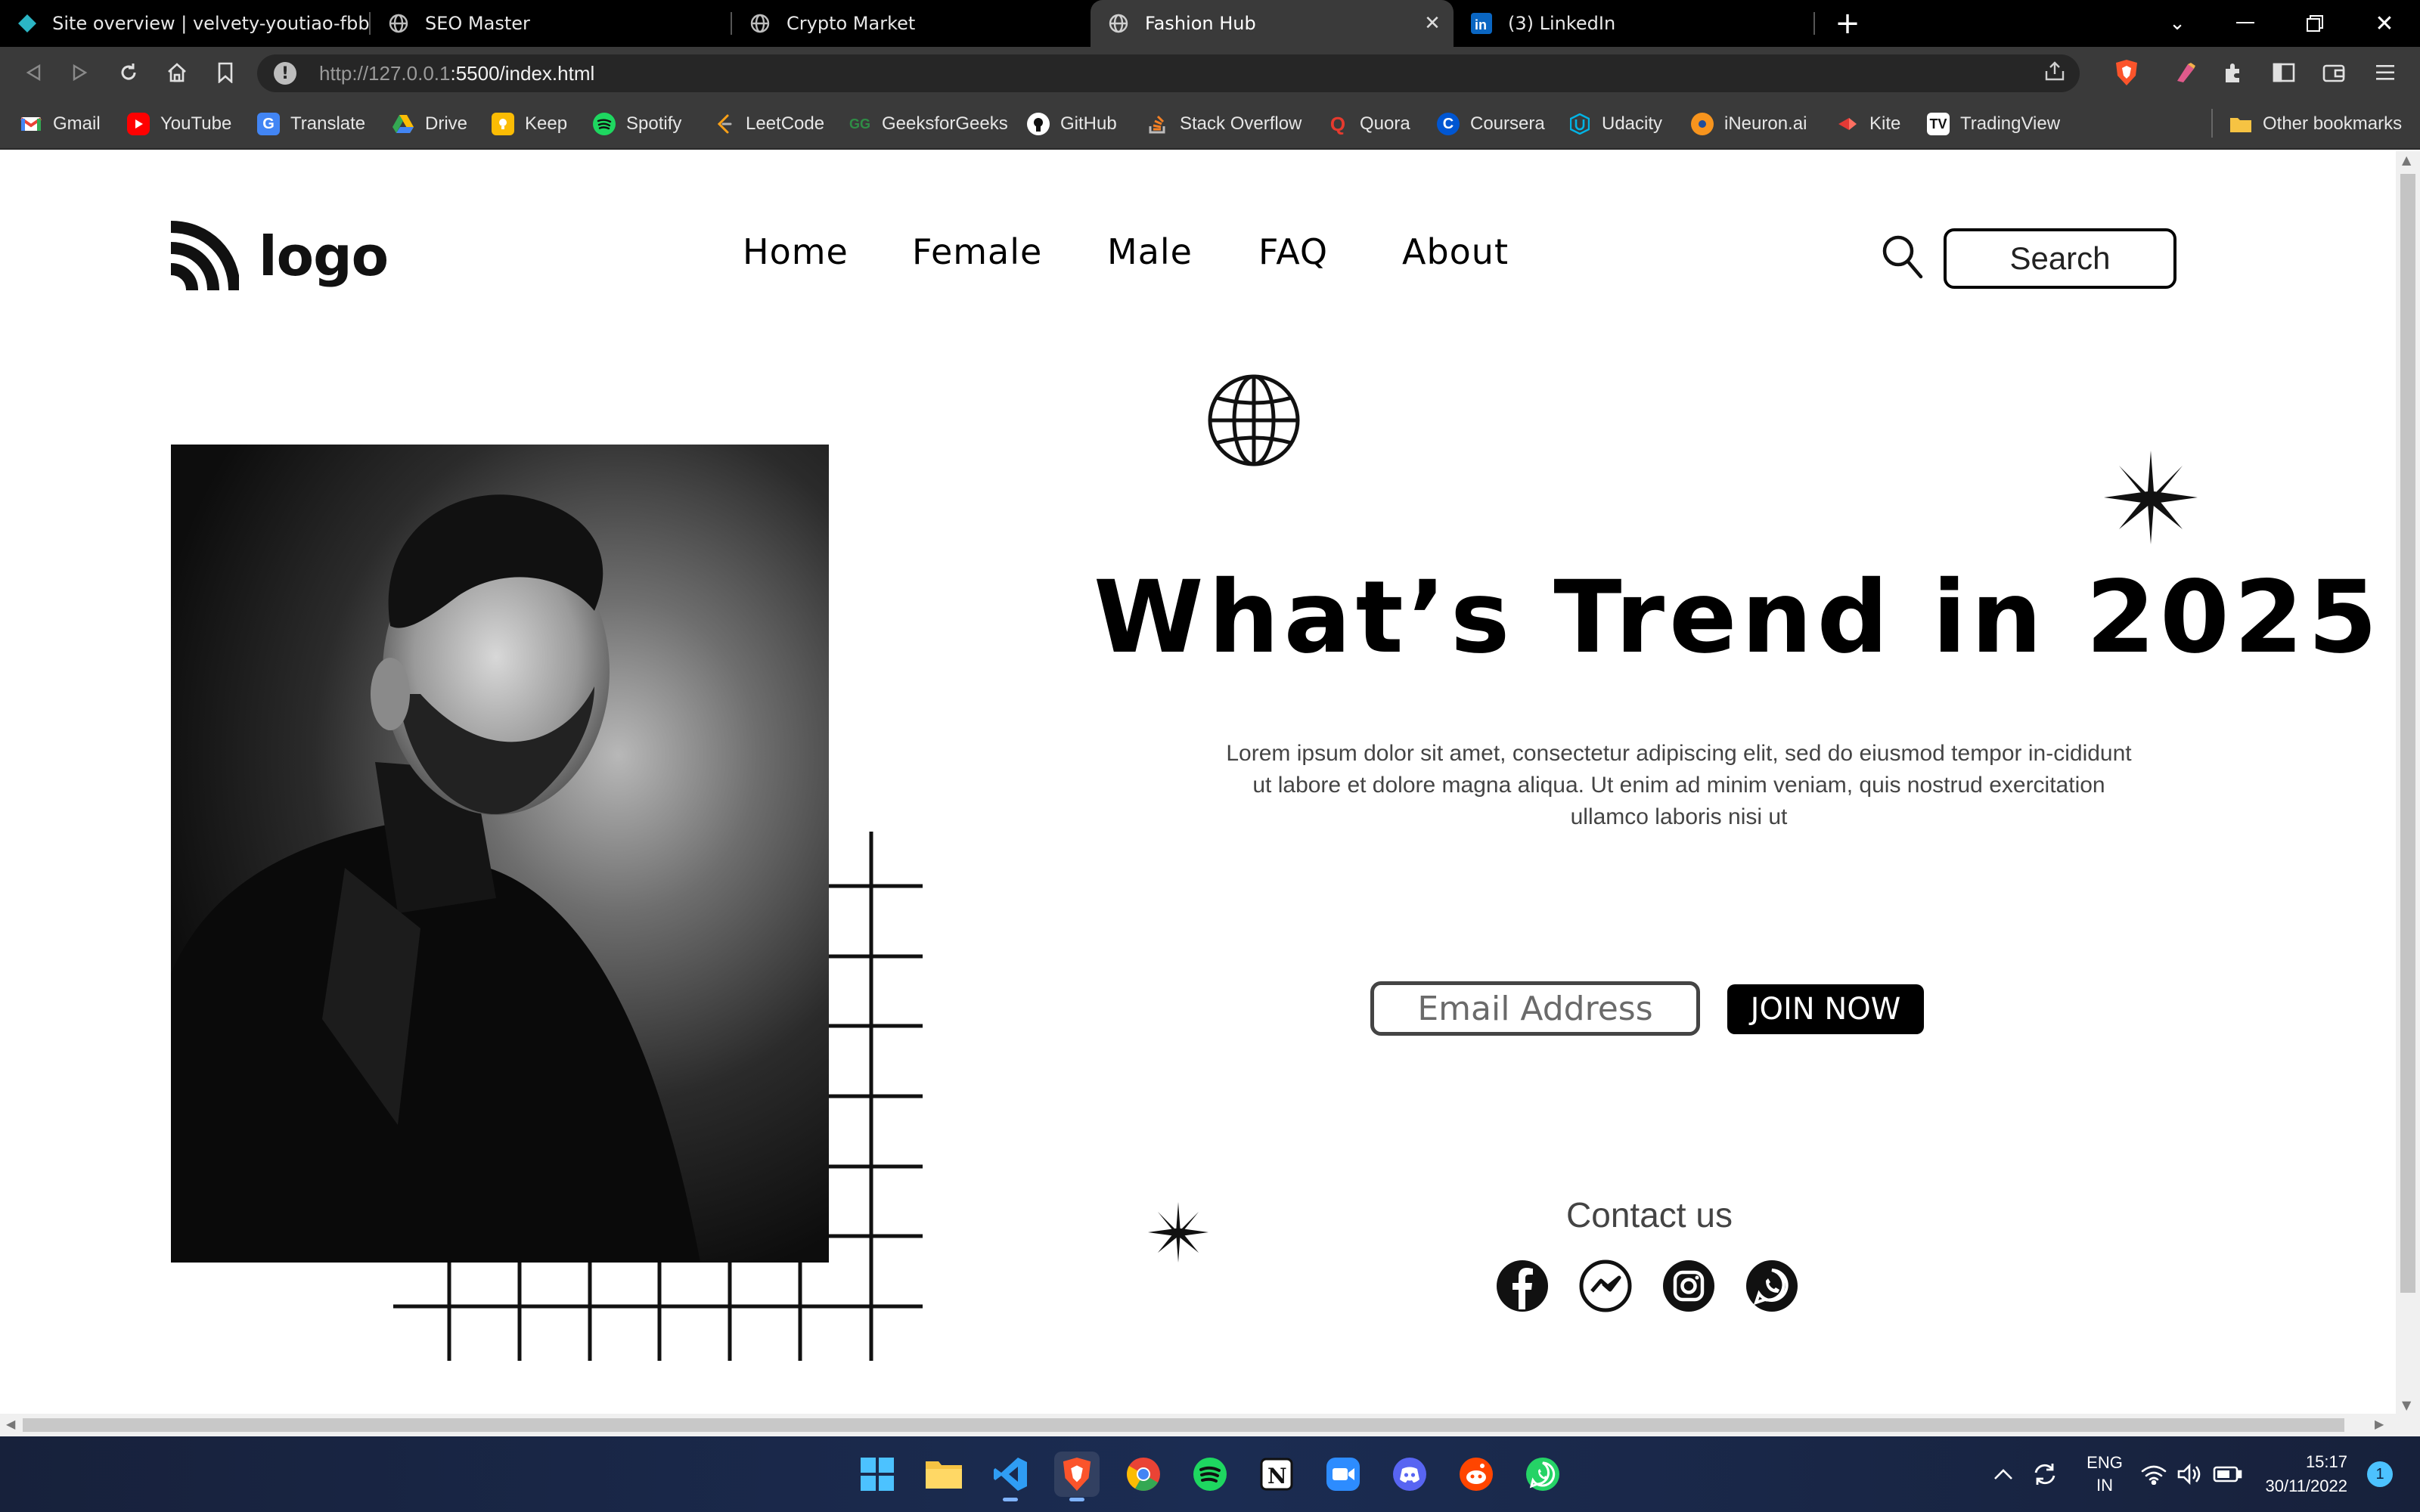 This screenshot has width=2420, height=1512. Describe the element at coordinates (2151, 497) in the screenshot. I see `sparkle-icon` at that location.